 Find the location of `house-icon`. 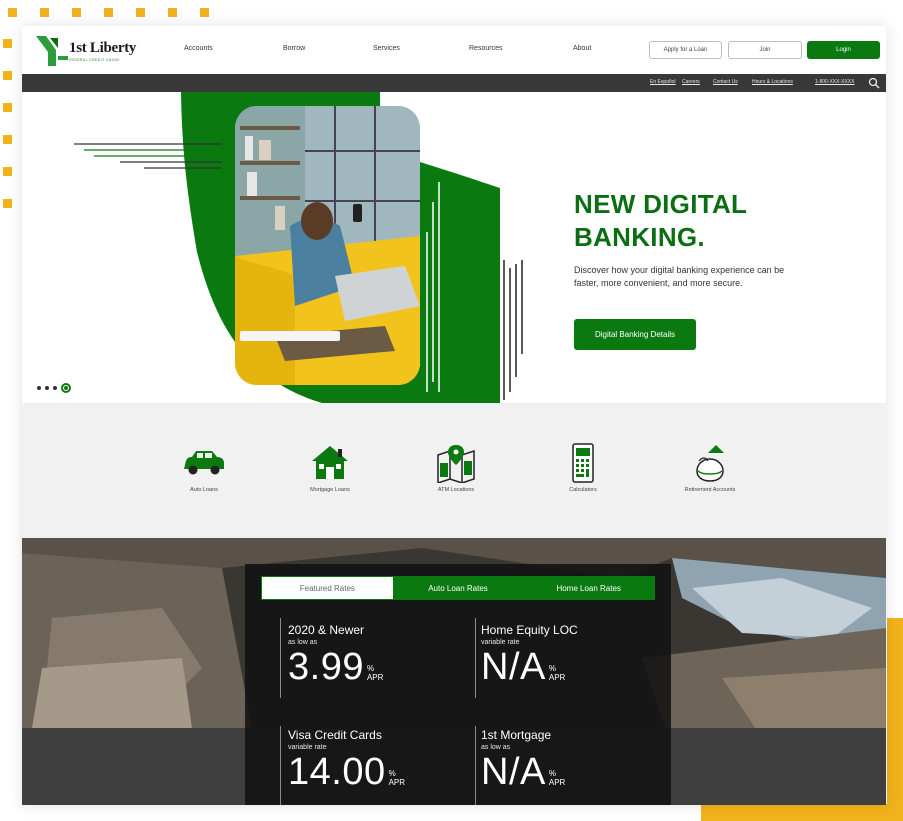

house-icon is located at coordinates (330, 462).